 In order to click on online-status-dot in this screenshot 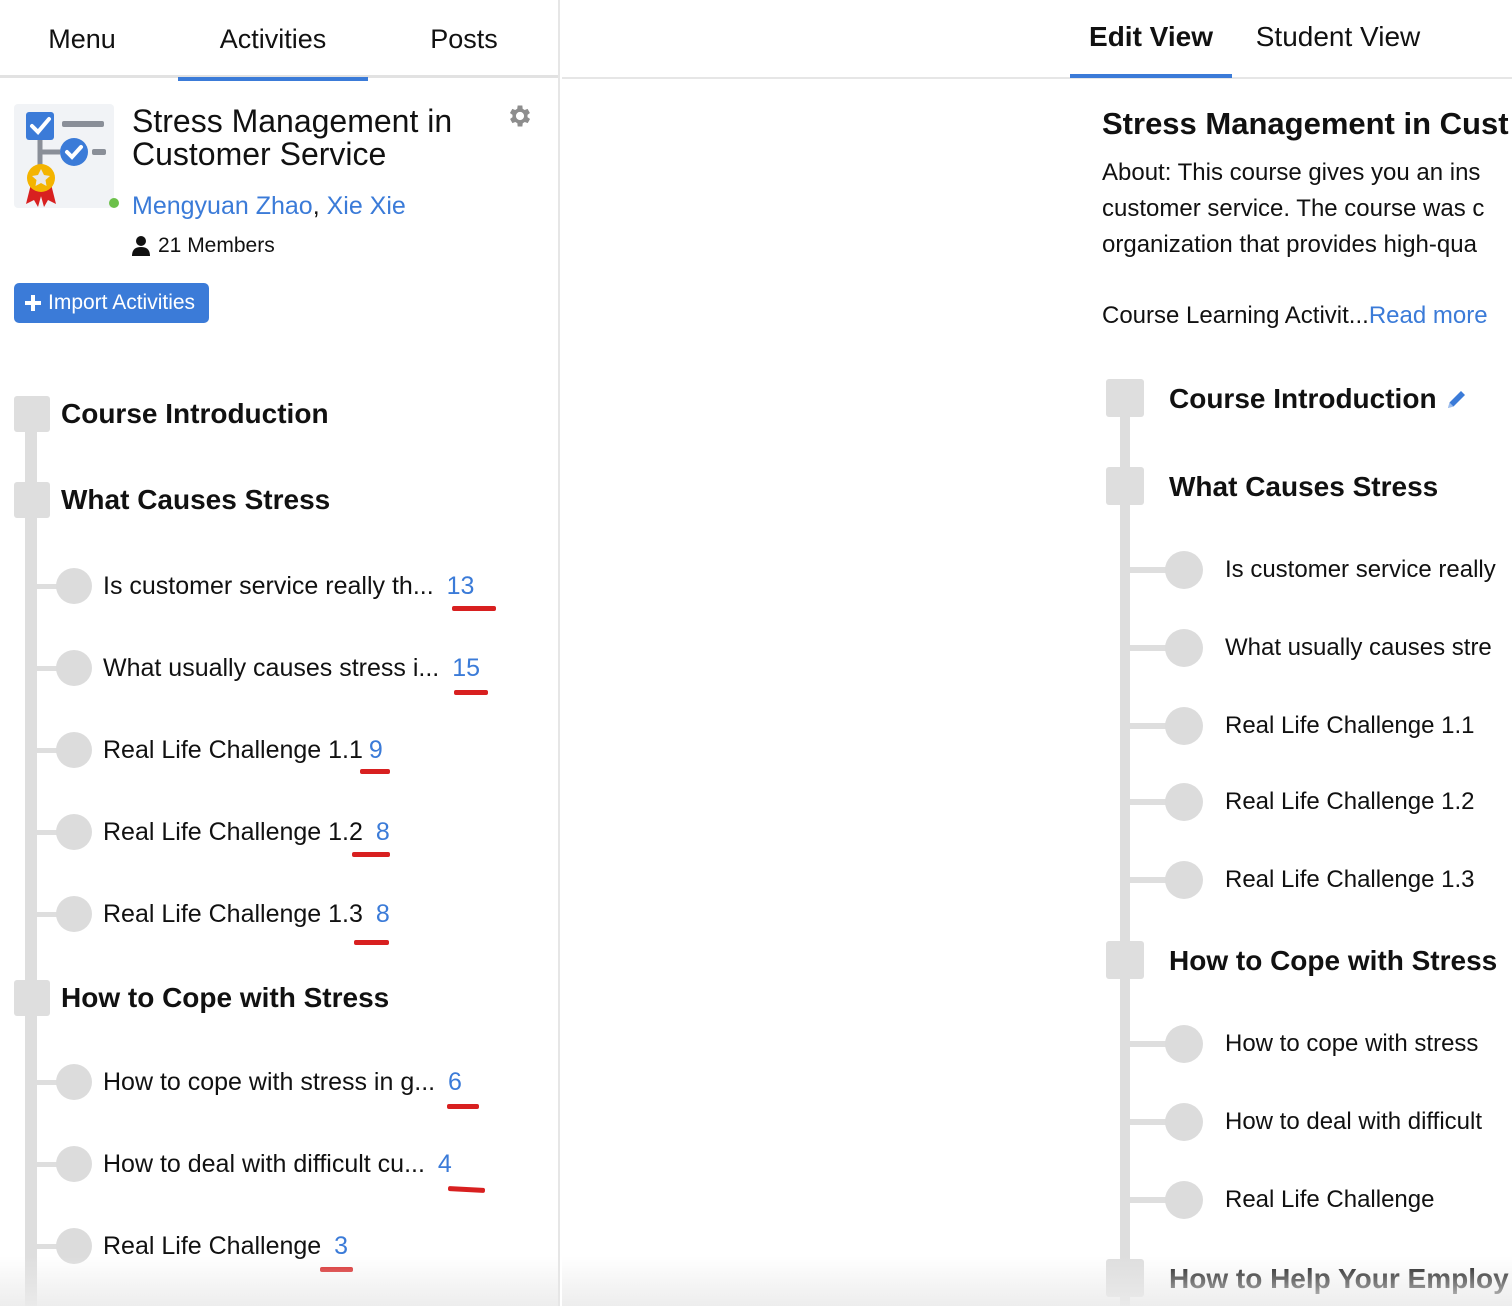, I will do `click(114, 203)`.